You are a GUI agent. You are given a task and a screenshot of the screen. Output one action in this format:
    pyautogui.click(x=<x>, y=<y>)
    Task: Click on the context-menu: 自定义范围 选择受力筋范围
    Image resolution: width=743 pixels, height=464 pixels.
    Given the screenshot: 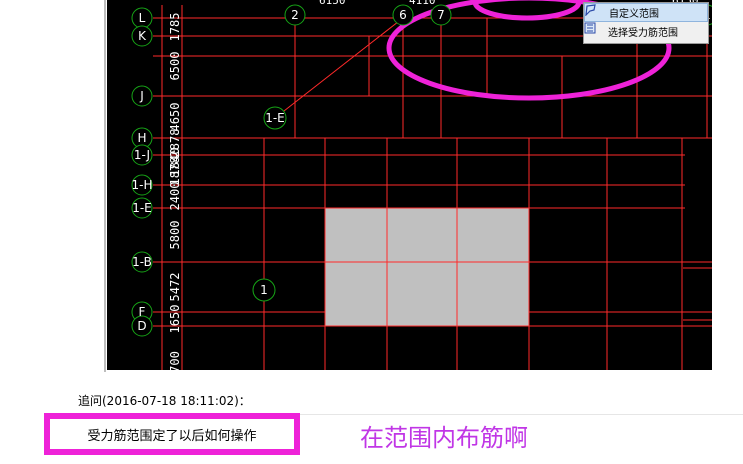 What is the action you would take?
    pyautogui.click(x=646, y=23)
    